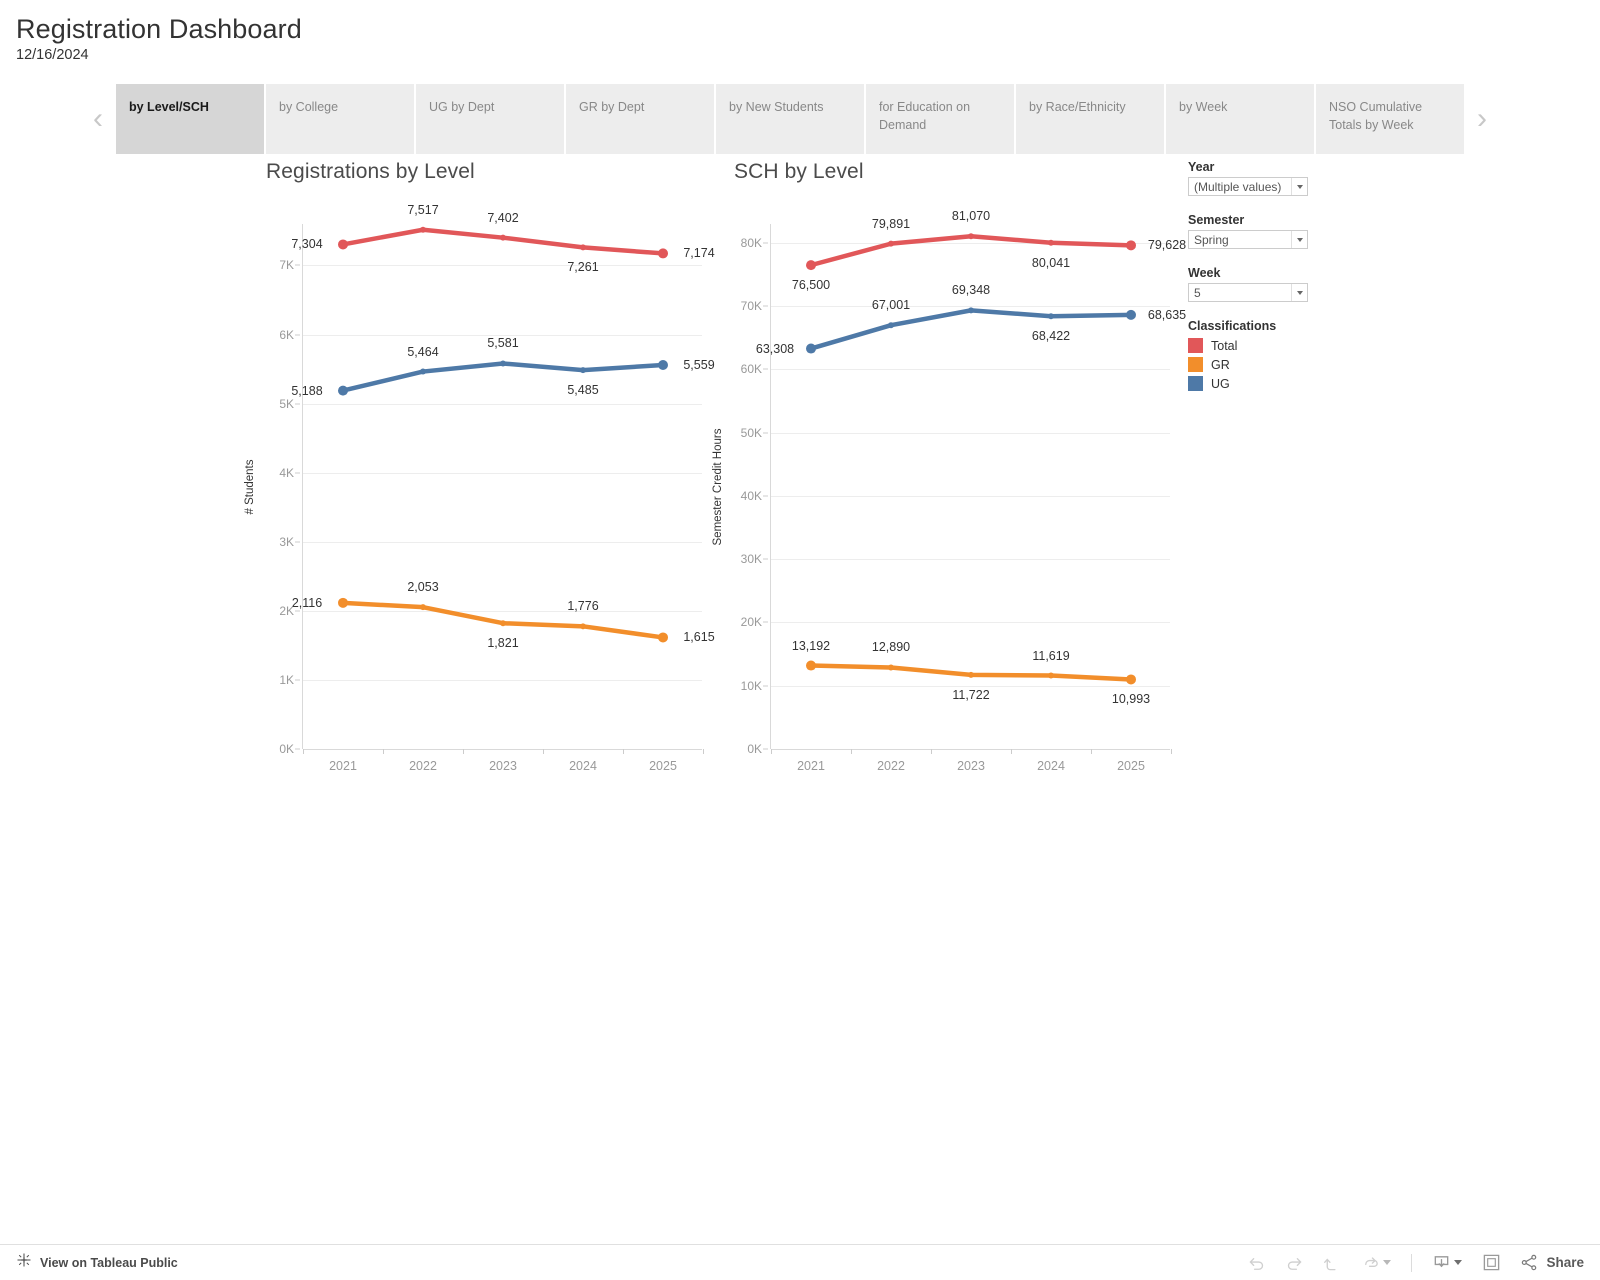 This screenshot has height=1280, width=1600. What do you see at coordinates (612, 107) in the screenshot?
I see `tab-label: GR by Dept` at bounding box center [612, 107].